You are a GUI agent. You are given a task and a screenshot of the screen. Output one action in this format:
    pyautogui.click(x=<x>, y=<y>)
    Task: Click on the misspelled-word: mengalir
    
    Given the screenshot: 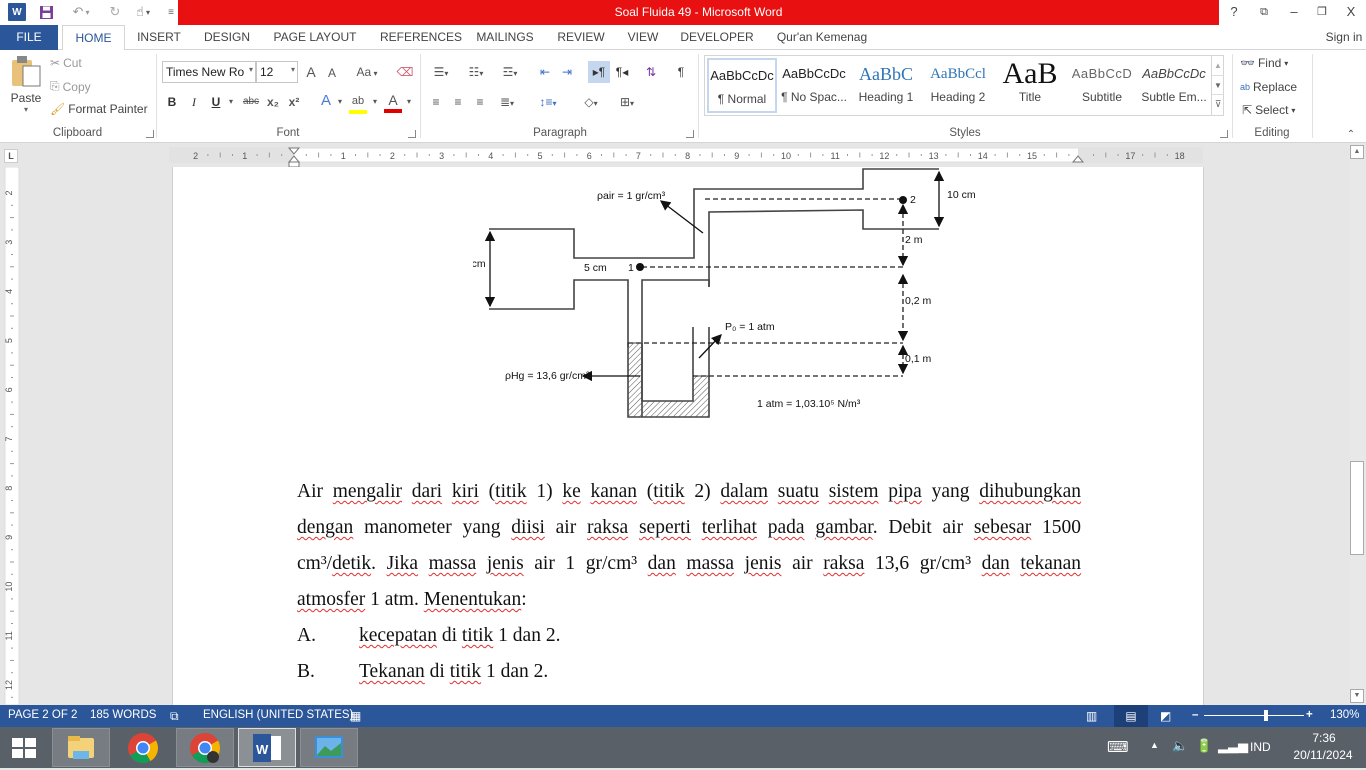 What is the action you would take?
    pyautogui.click(x=367, y=491)
    